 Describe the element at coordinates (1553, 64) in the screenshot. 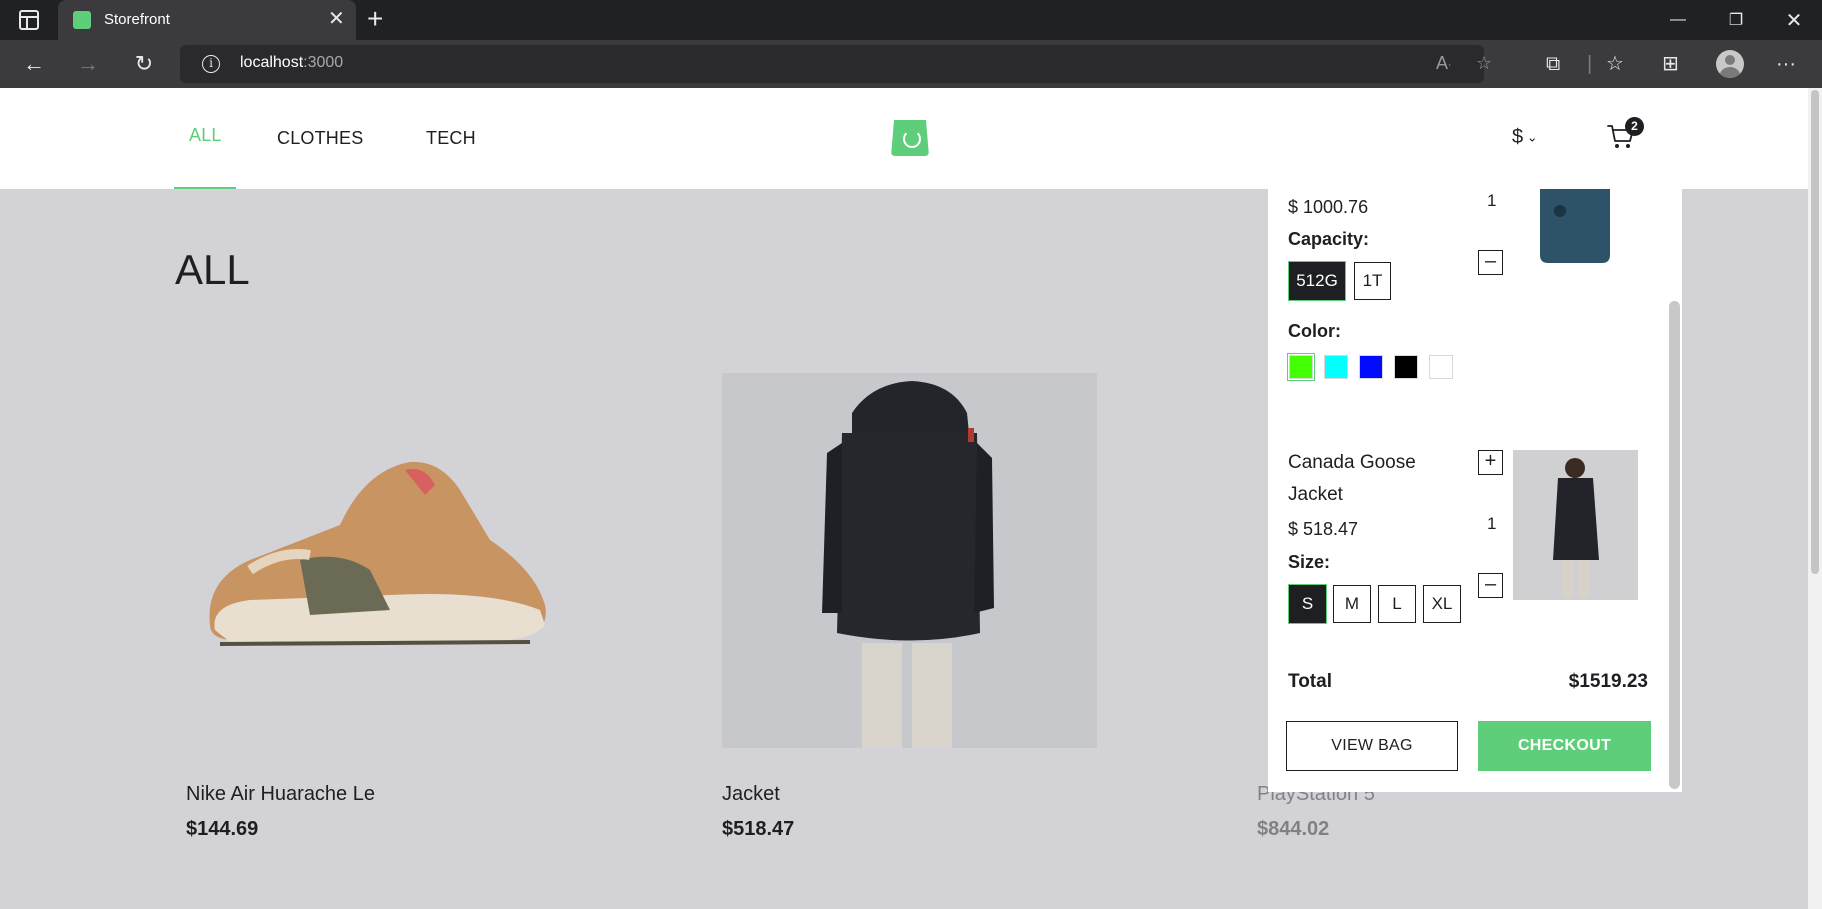

I see `extensions-icon: ⧉` at that location.